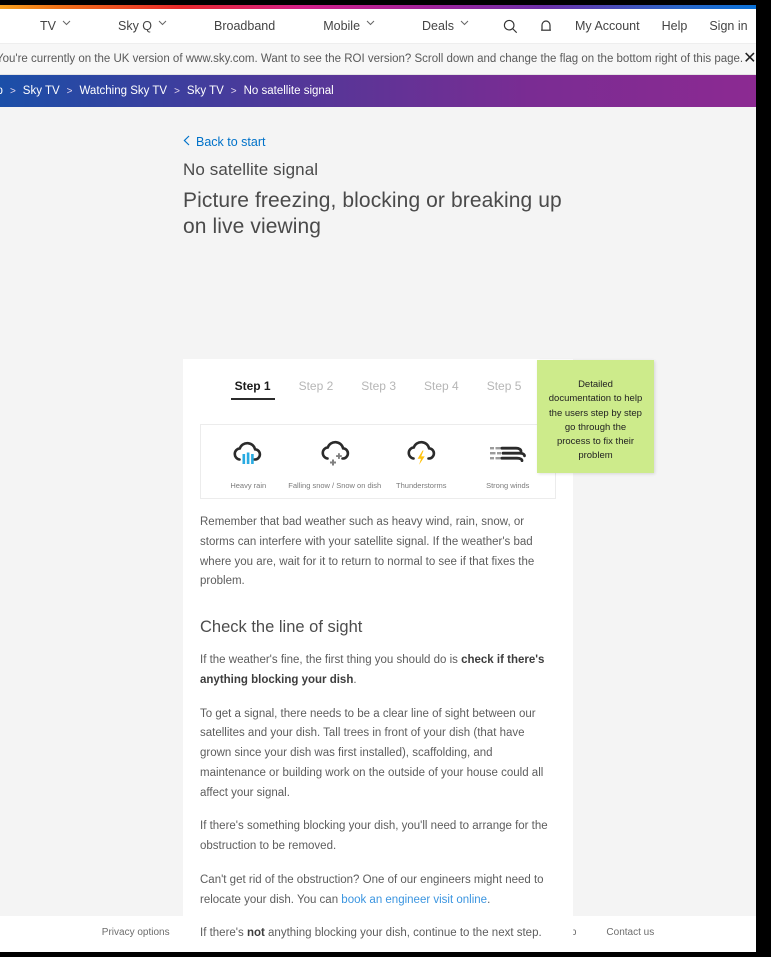  I want to click on tab-step-5: Step 5, so click(504, 389).